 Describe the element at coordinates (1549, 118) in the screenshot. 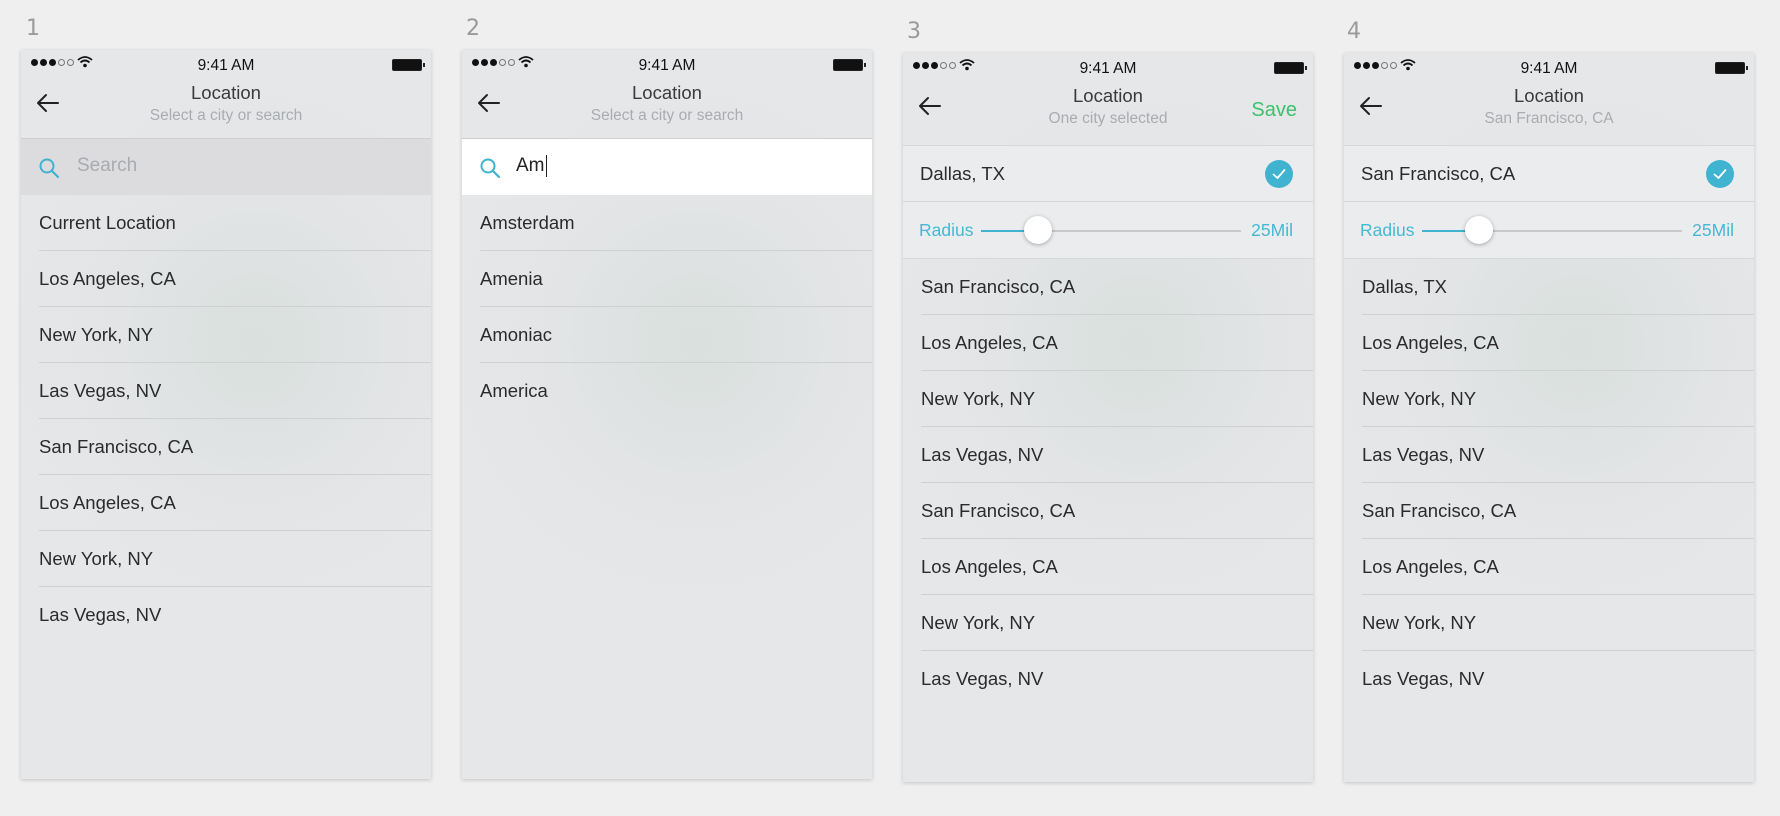

I see `page-subtitle: San Francisco, CA` at that location.